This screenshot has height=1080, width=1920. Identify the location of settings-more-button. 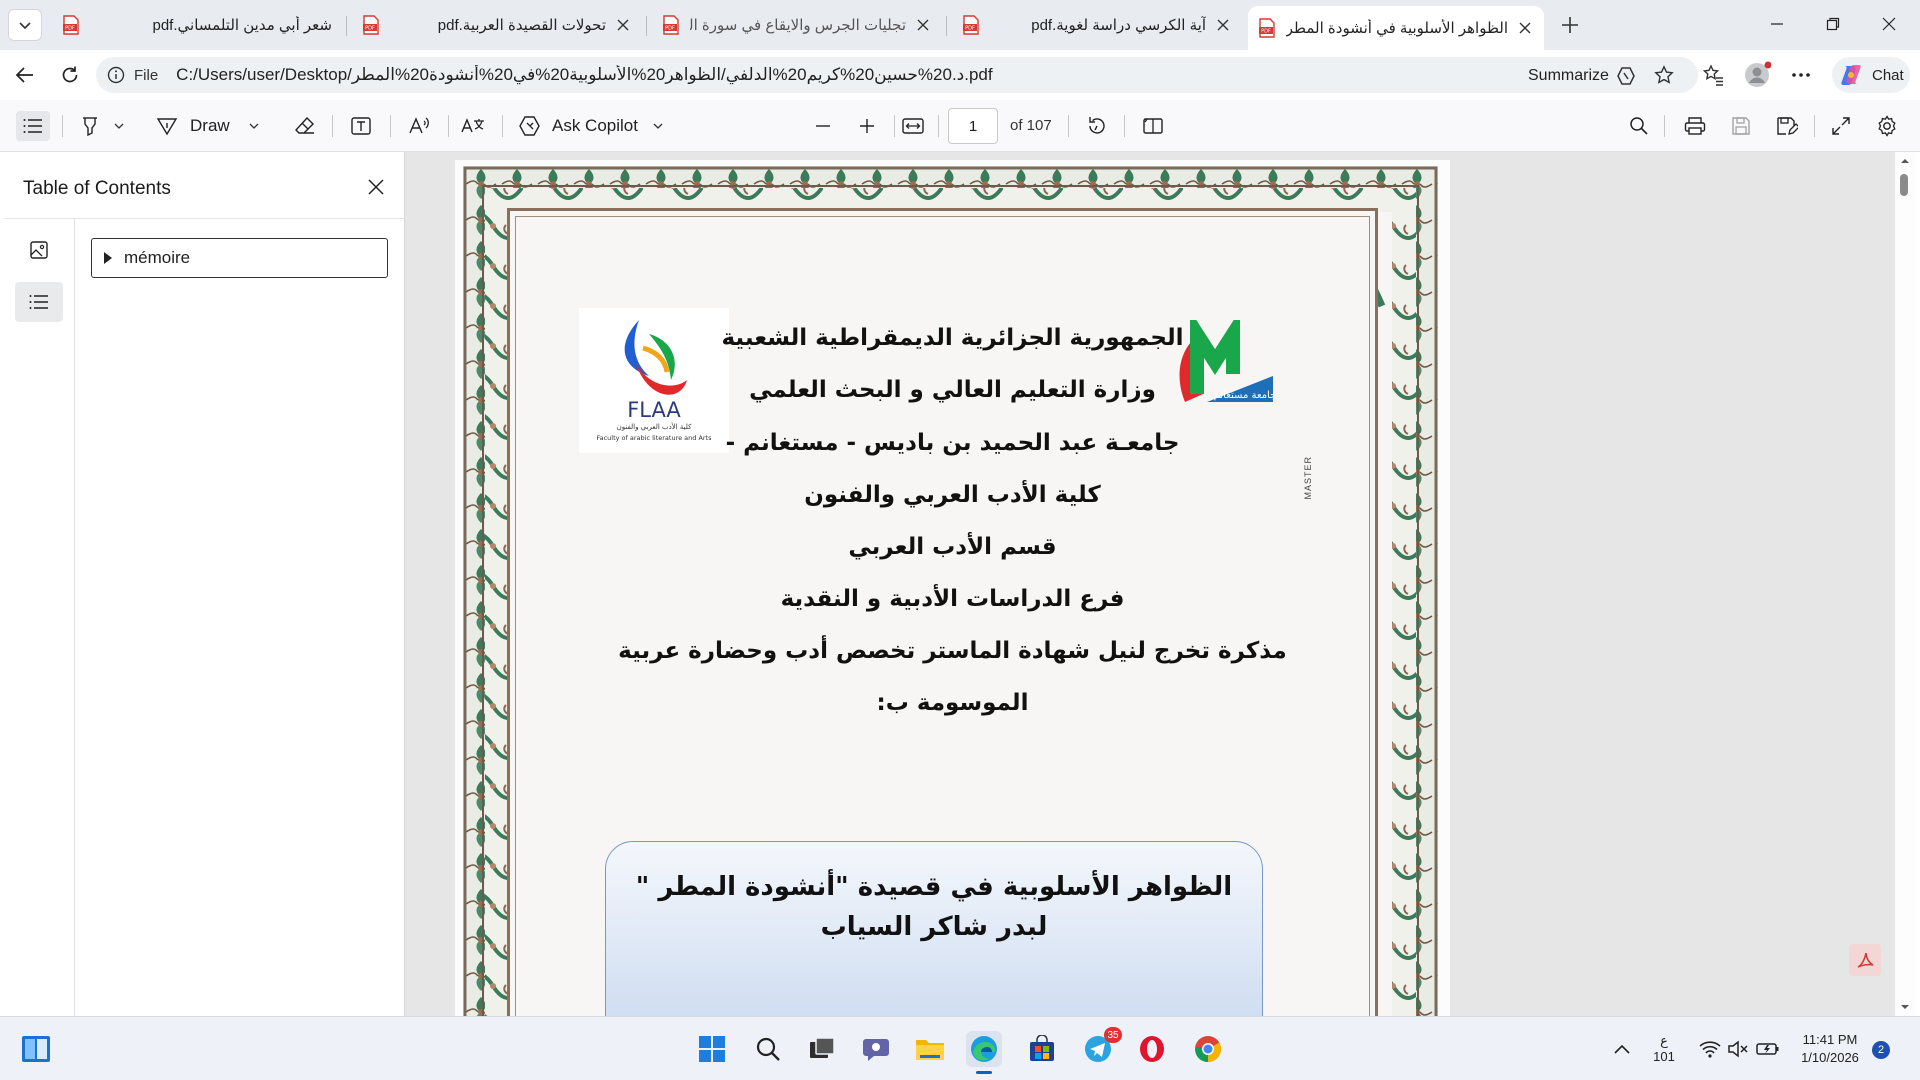
(1801, 75).